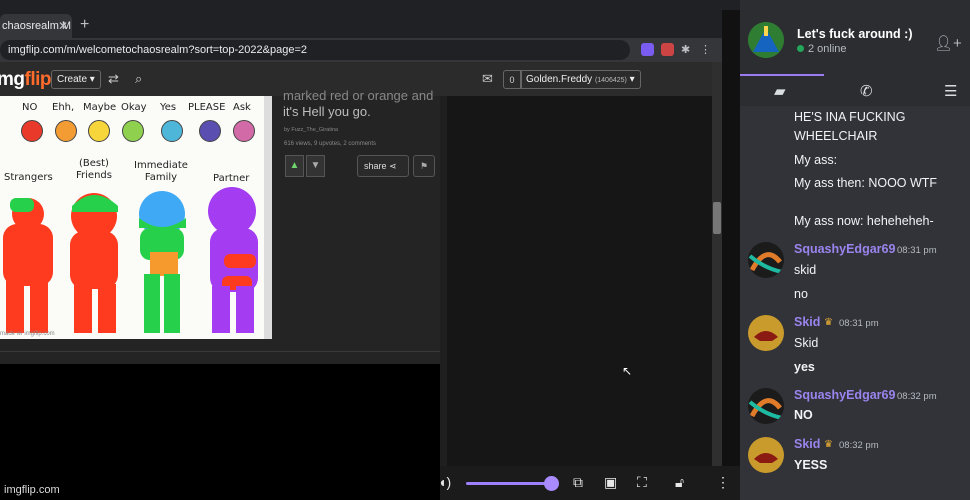 This screenshot has height=500, width=970. Describe the element at coordinates (948, 43) in the screenshot. I see `add-friend-icon: 👤︎+` at that location.